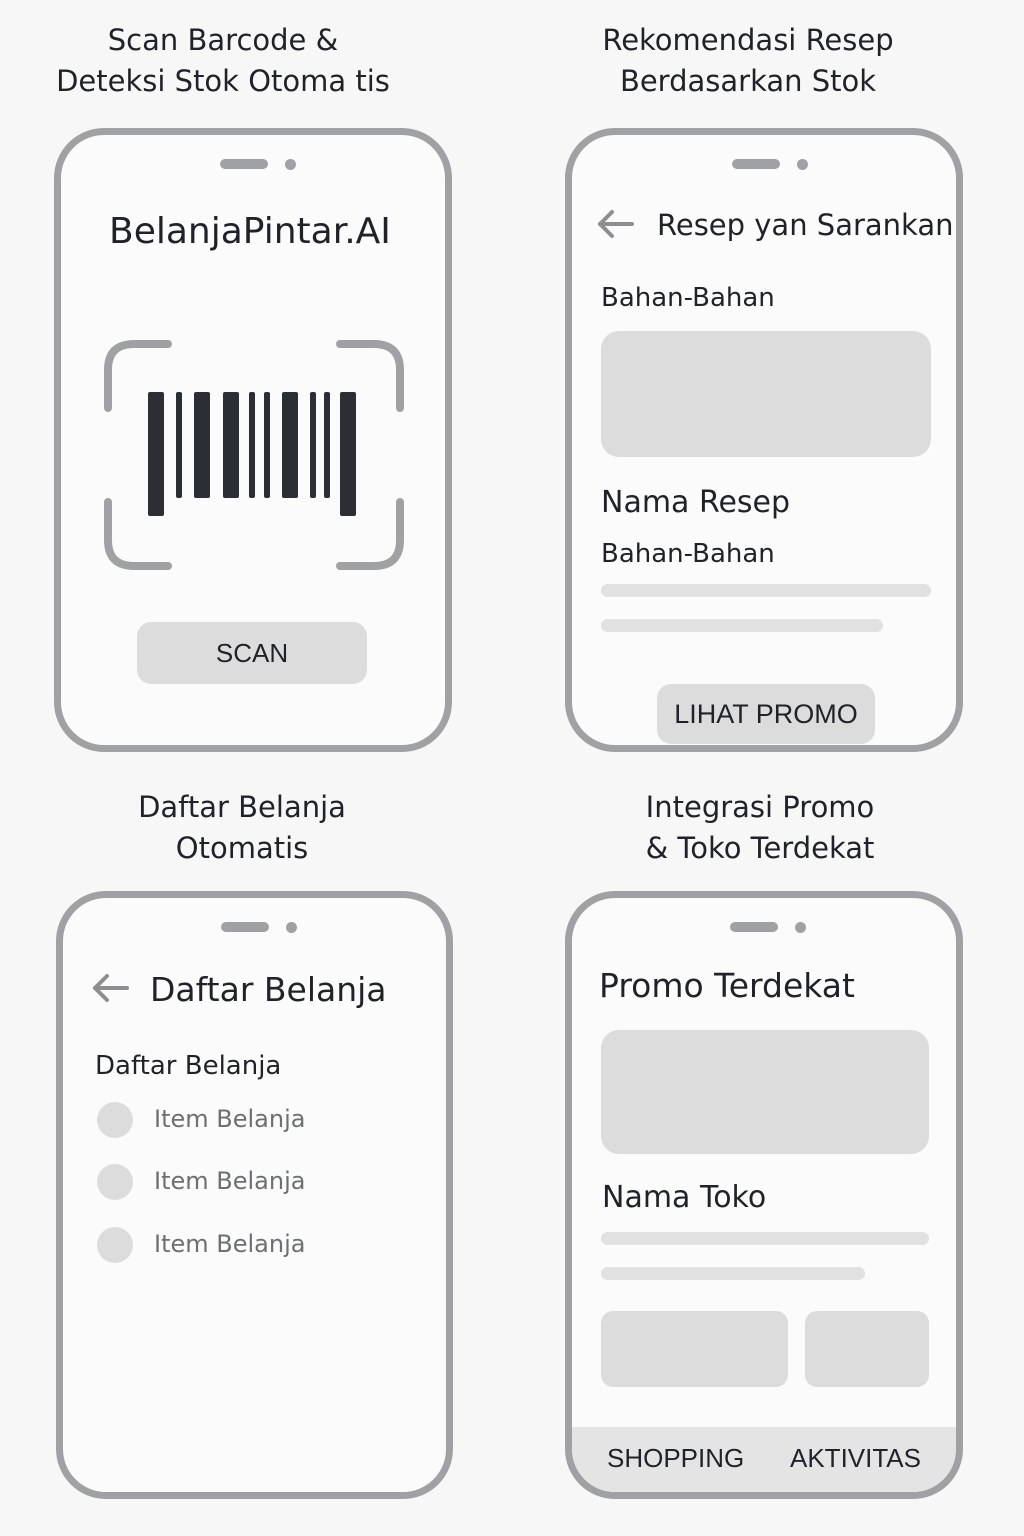 The width and height of the screenshot is (1024, 1536). Describe the element at coordinates (242, 828) in the screenshot. I see `caption-list: Daftar Belanja Otomatis` at that location.